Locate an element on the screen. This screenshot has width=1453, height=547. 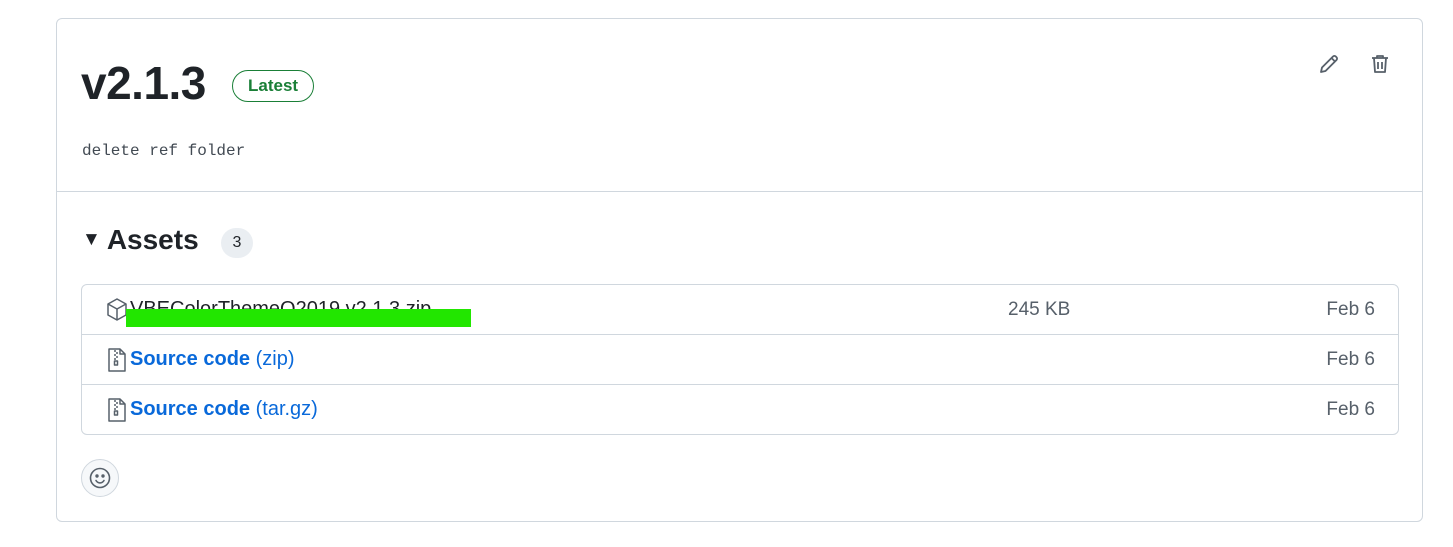
asset-size: 245 KB is located at coordinates (1039, 309).